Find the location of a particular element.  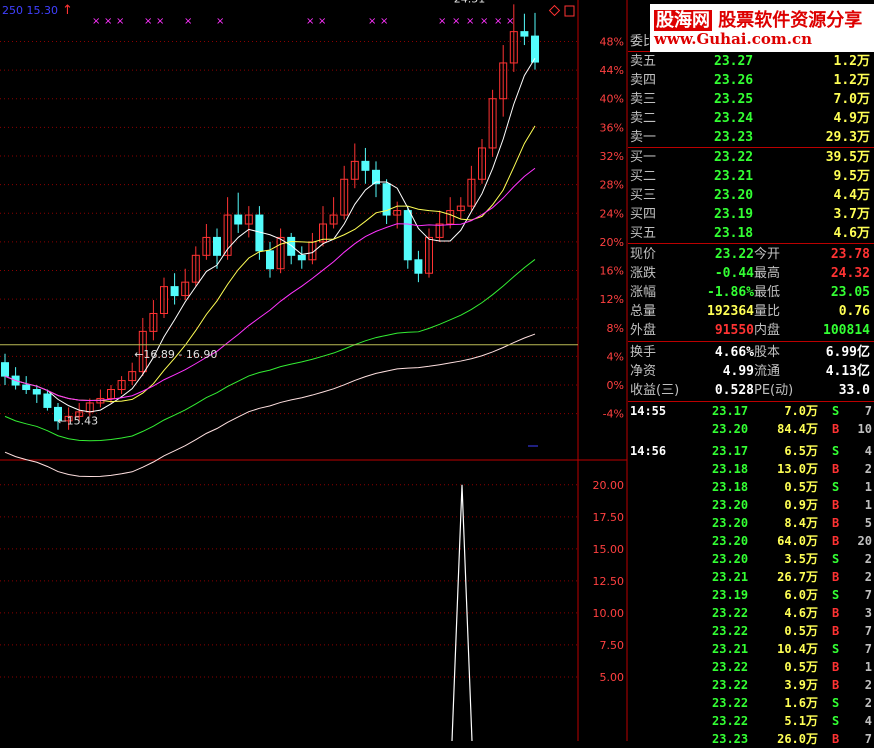

bid-row: 买五 23.18 4.6万 is located at coordinates (751, 233).